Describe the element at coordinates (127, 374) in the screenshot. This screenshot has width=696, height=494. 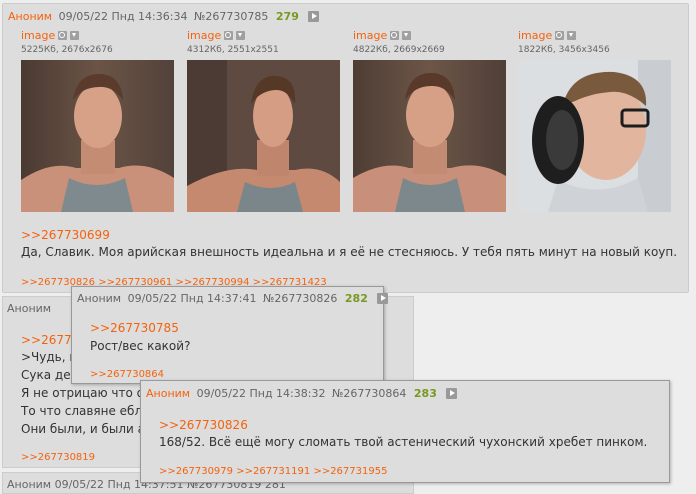
I see `backref-link: >>267730864` at that location.